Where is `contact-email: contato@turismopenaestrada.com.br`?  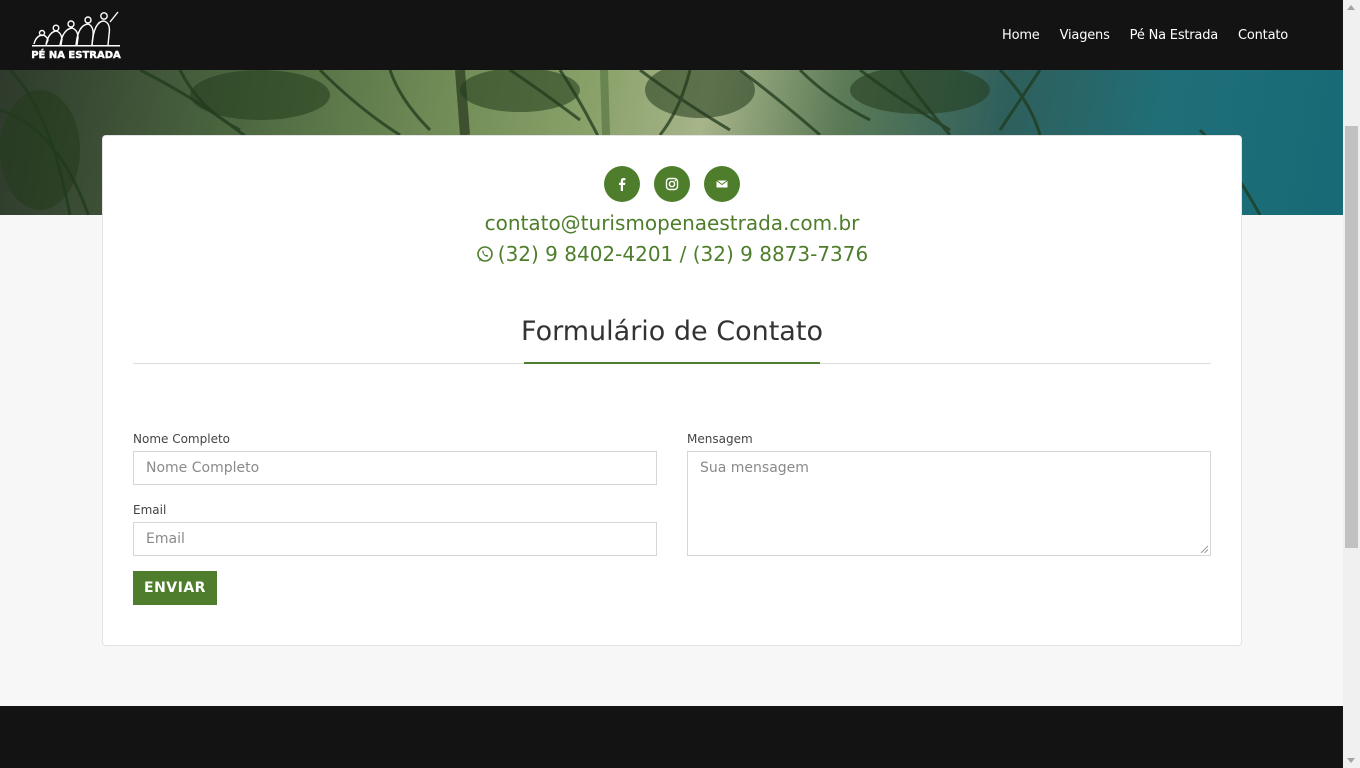
contact-email: contato@turismopenaestrada.com.br is located at coordinates (672, 223).